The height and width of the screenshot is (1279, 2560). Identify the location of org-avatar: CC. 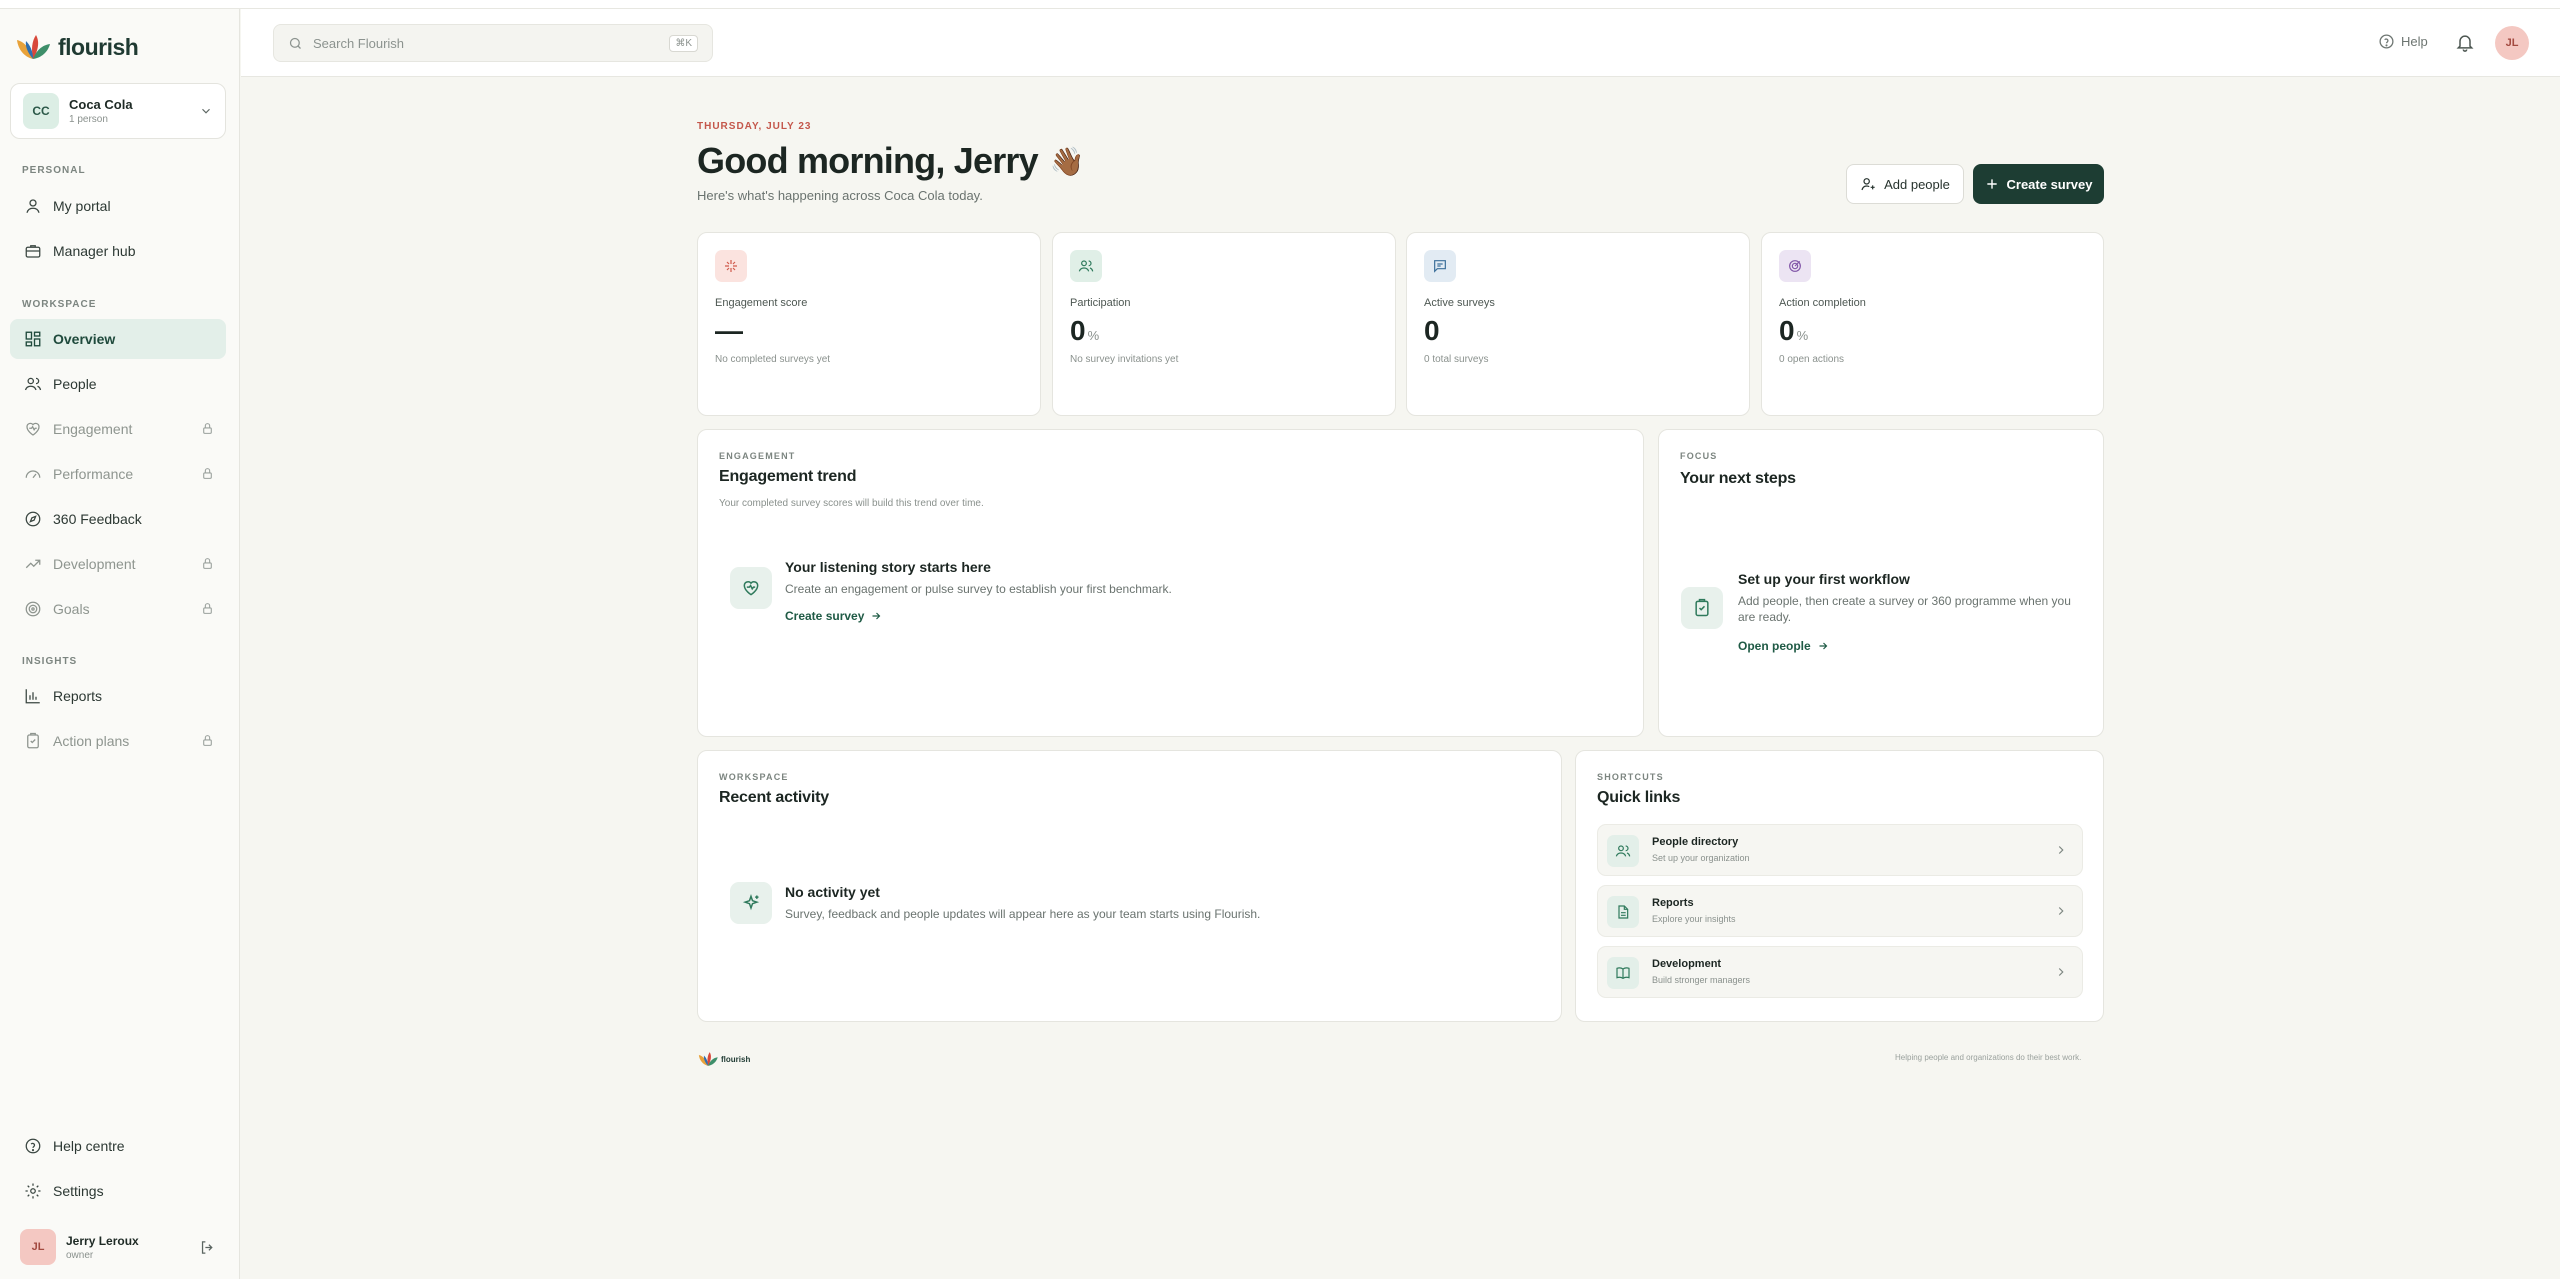
(41, 111).